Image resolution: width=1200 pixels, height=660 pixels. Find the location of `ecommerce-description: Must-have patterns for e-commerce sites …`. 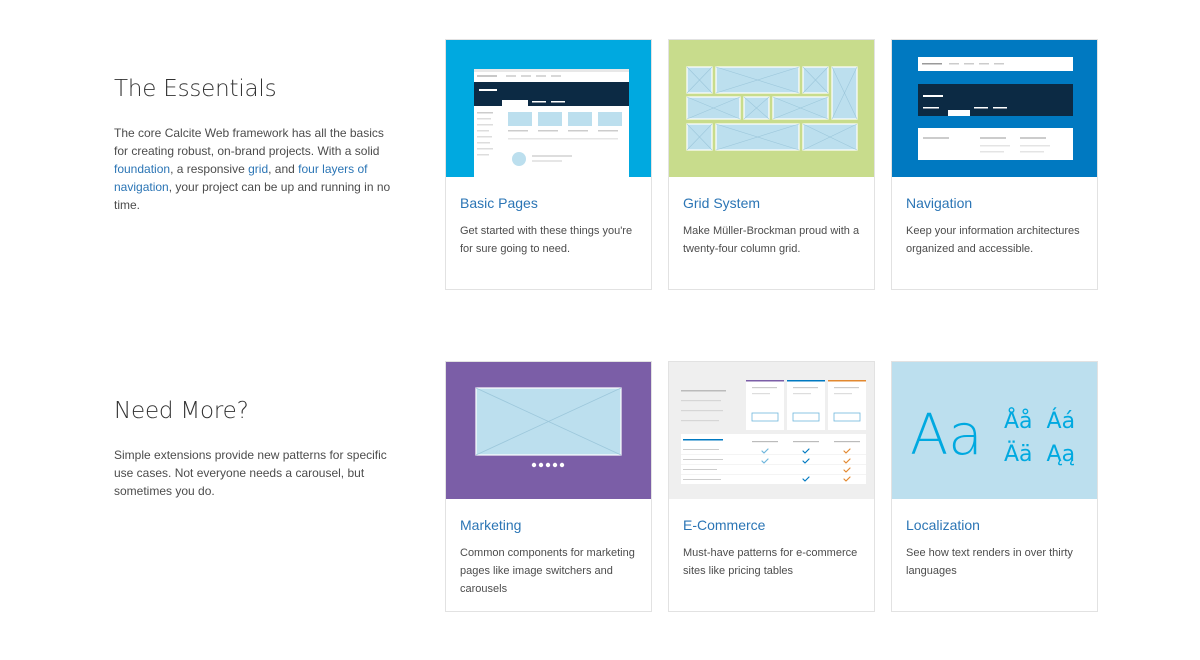

ecommerce-description: Must-have patterns for e-commerce sites … is located at coordinates (770, 562).